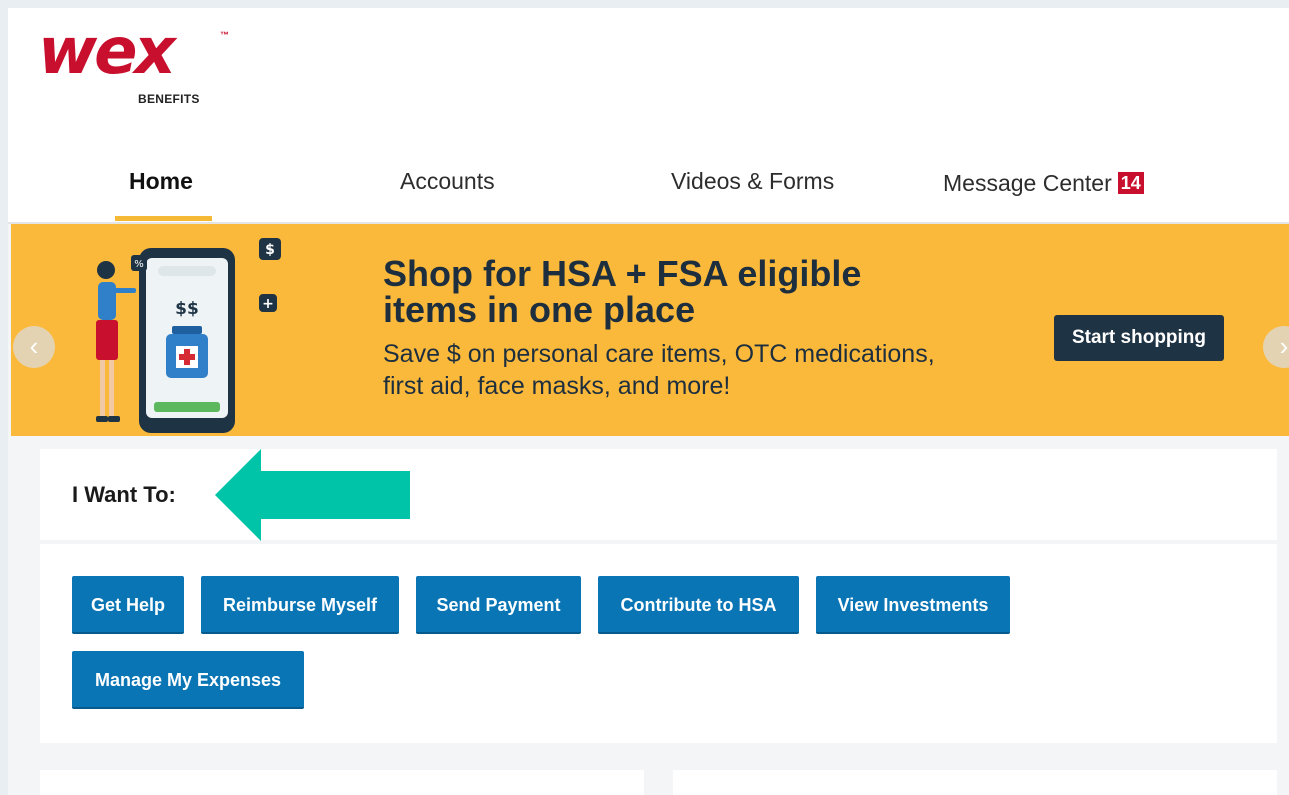 The image size is (1289, 795). Describe the element at coordinates (187, 309) in the screenshot. I see `phone-price-text: $$` at that location.